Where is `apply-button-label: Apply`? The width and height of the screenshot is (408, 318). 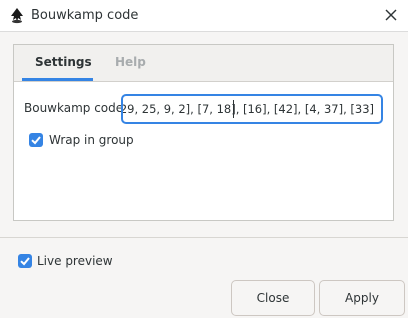 apply-button-label: Apply is located at coordinates (362, 298).